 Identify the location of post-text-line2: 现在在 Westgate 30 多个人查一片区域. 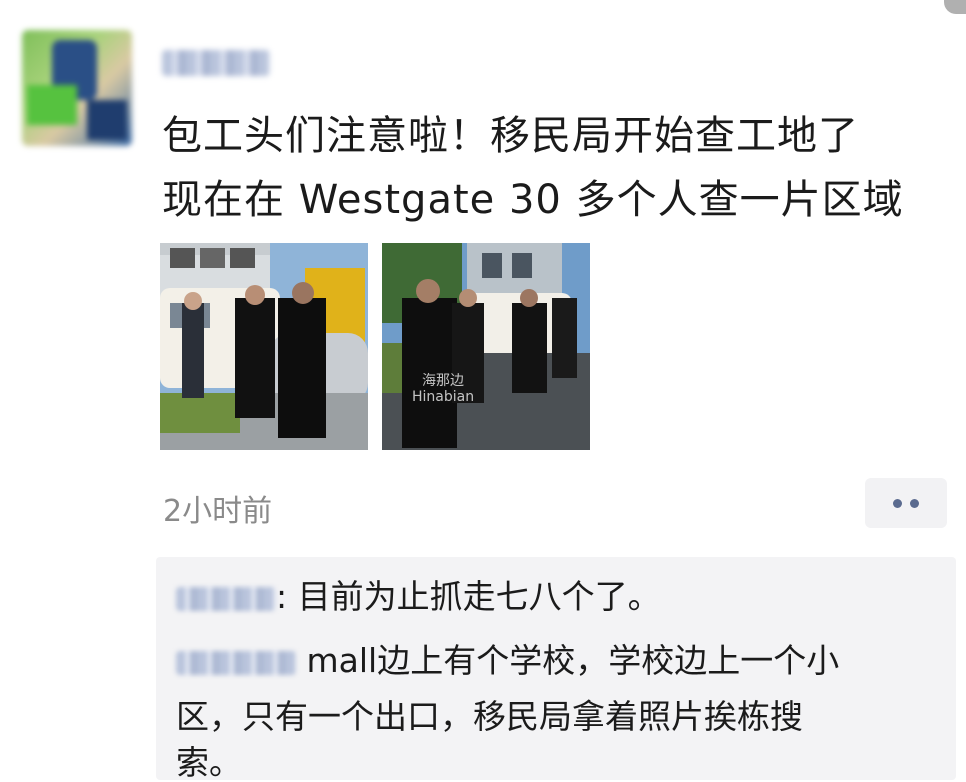
(533, 200).